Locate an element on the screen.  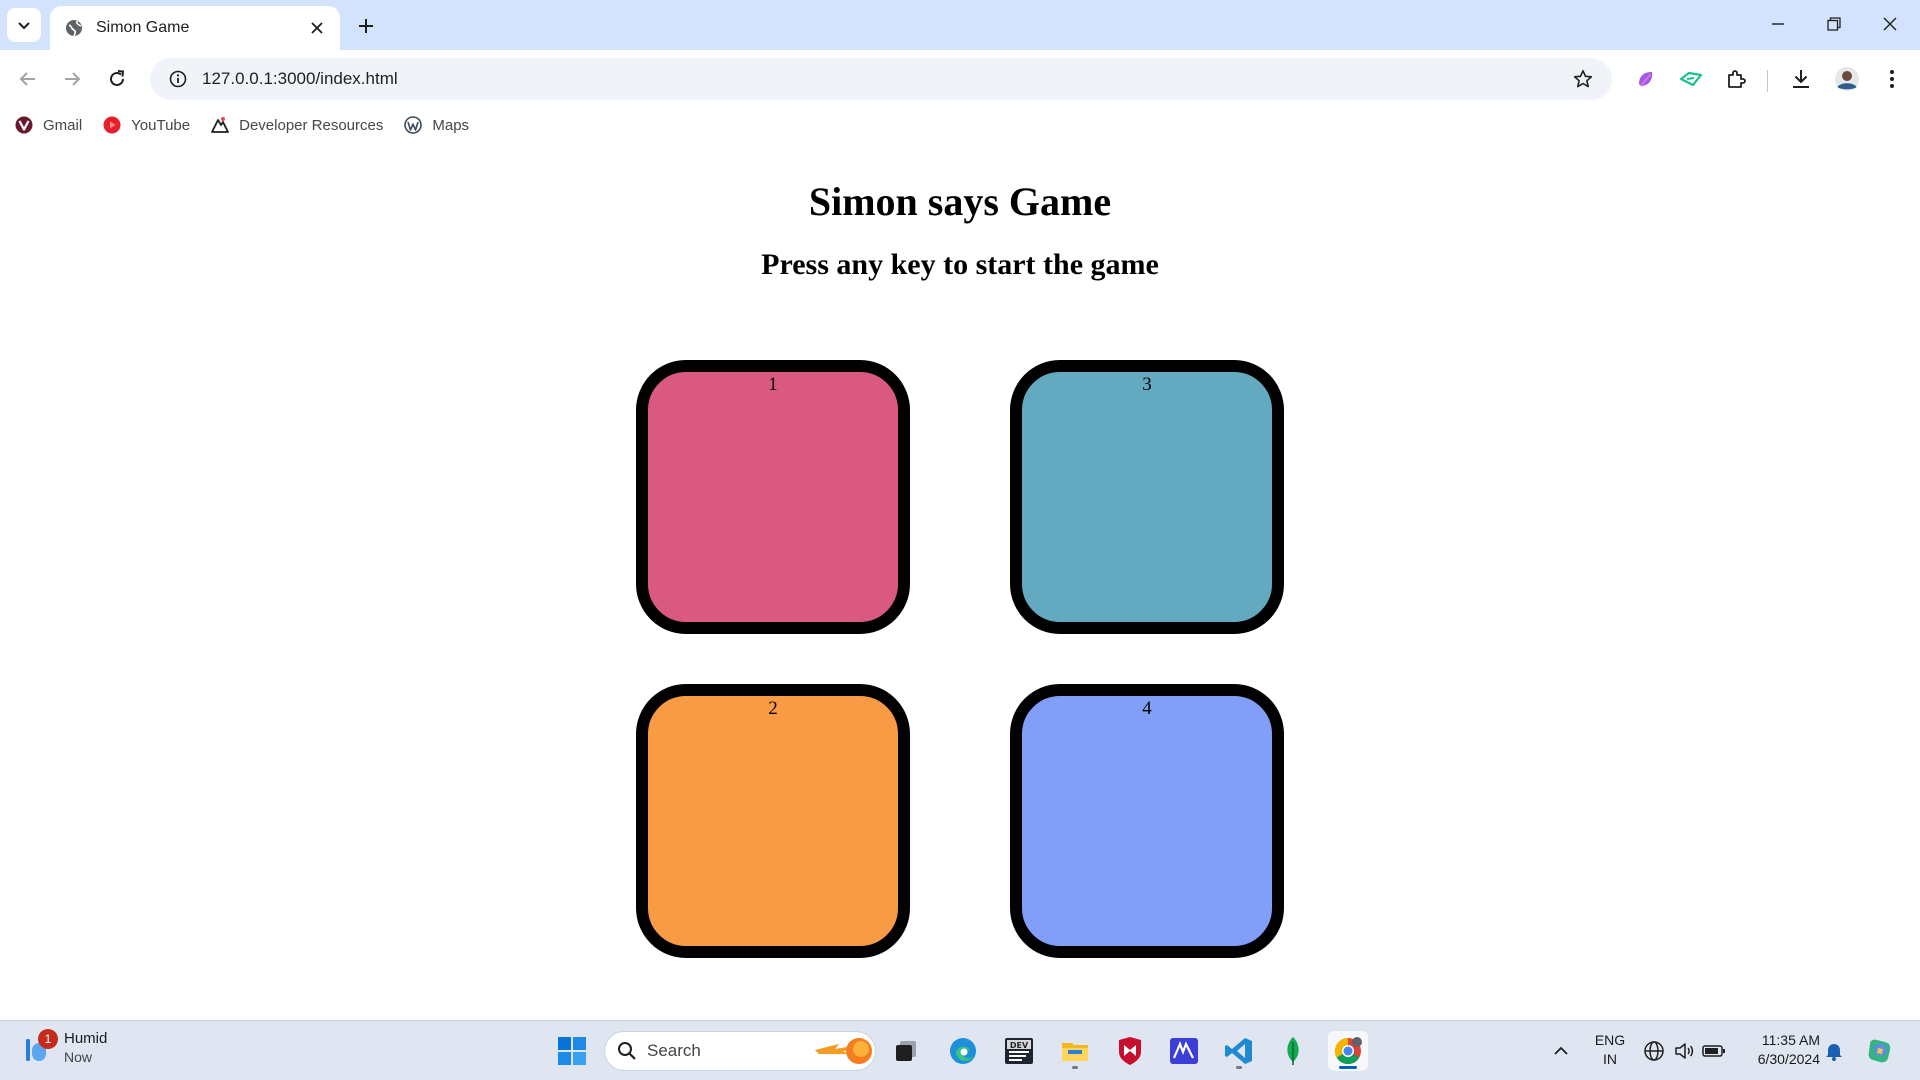
vscode-icon is located at coordinates (1238, 1051).